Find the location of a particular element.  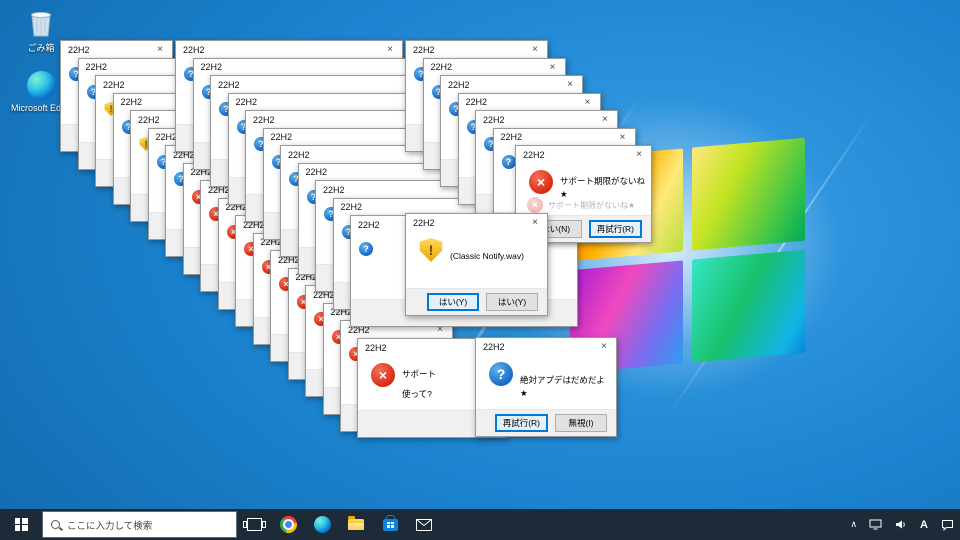

ghost-message: サポート期限がないね★ is located at coordinates (592, 205).